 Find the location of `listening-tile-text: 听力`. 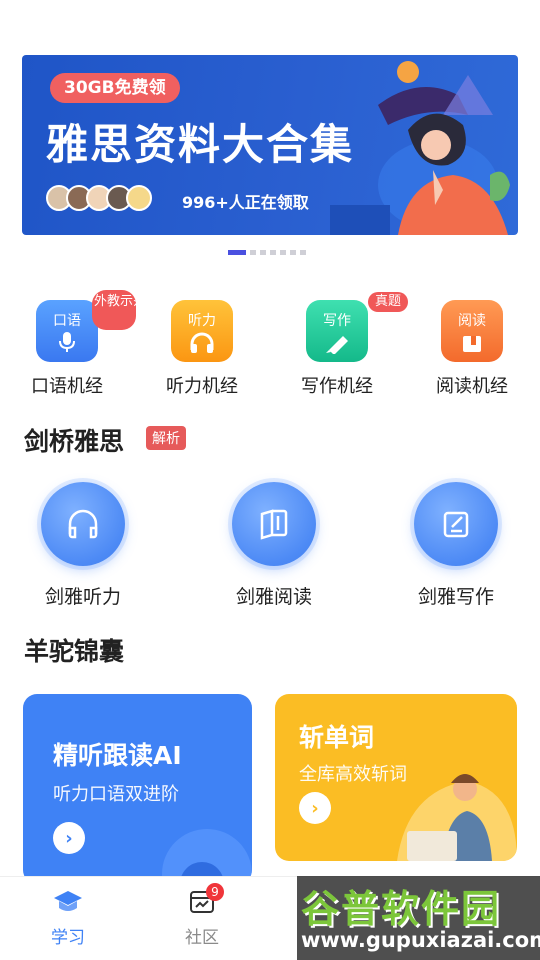

listening-tile-text: 听力 is located at coordinates (202, 321).